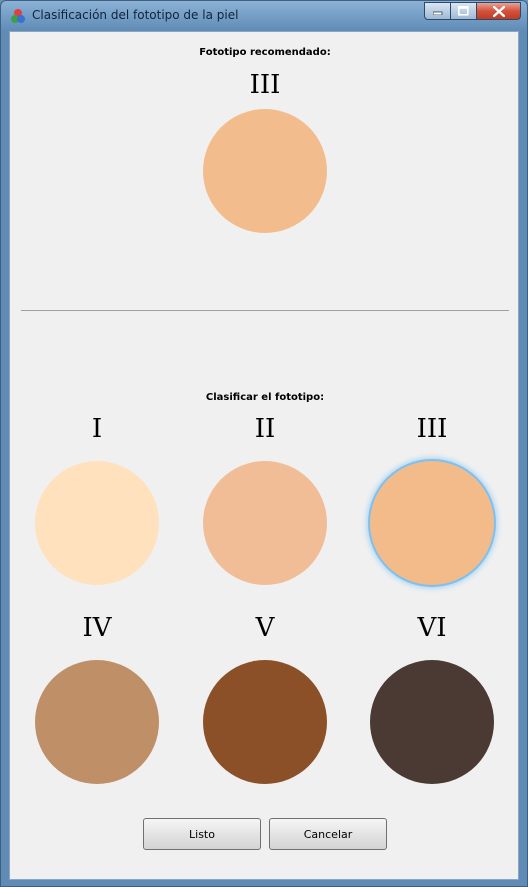 The height and width of the screenshot is (887, 528). What do you see at coordinates (265, 171) in the screenshot?
I see `recommended-swatch` at bounding box center [265, 171].